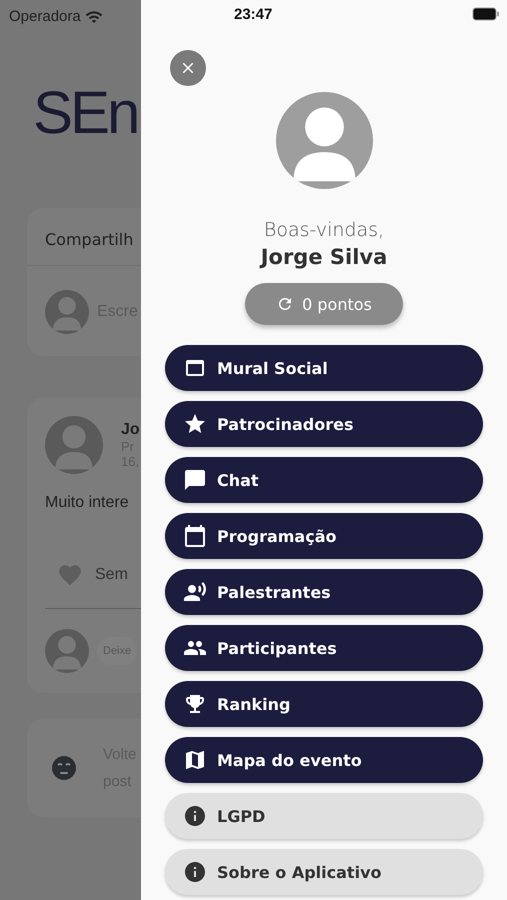  Describe the element at coordinates (253, 14) in the screenshot. I see `clock-time: 23:47` at that location.